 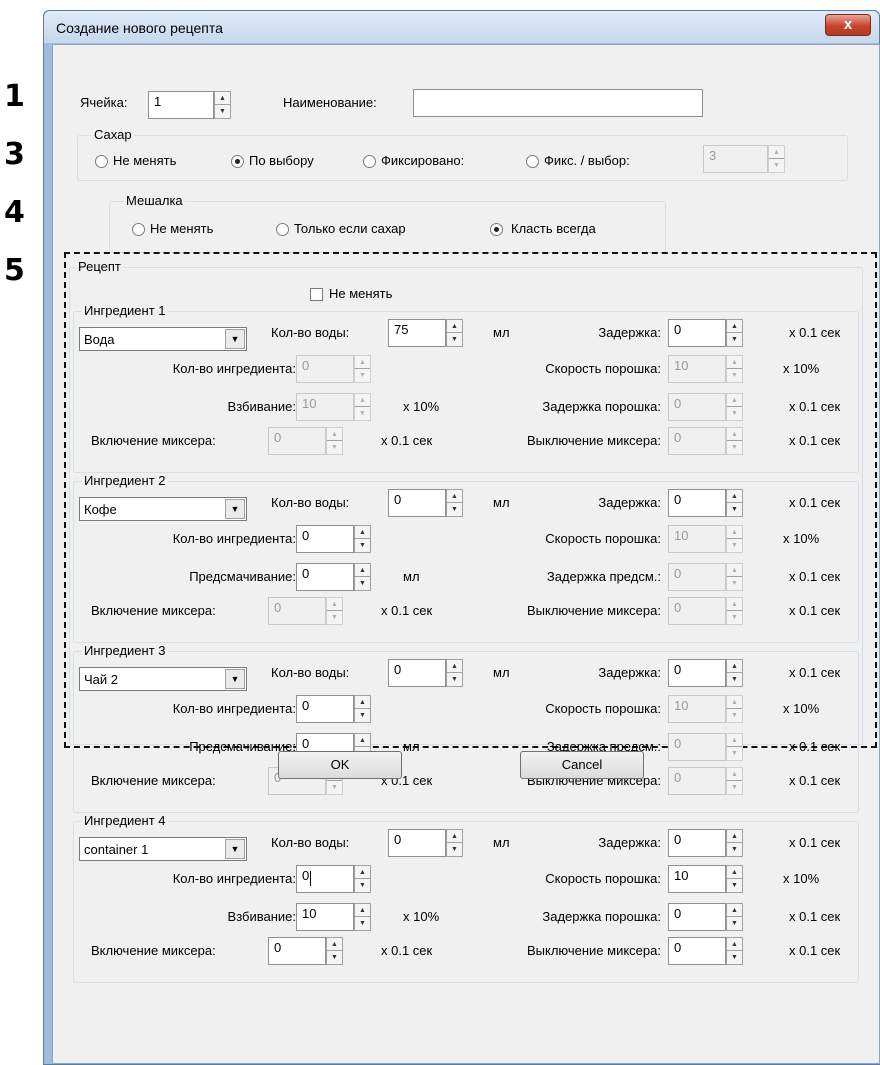 What do you see at coordinates (582, 765) in the screenshot?
I see `cancel-button: Cancel` at bounding box center [582, 765].